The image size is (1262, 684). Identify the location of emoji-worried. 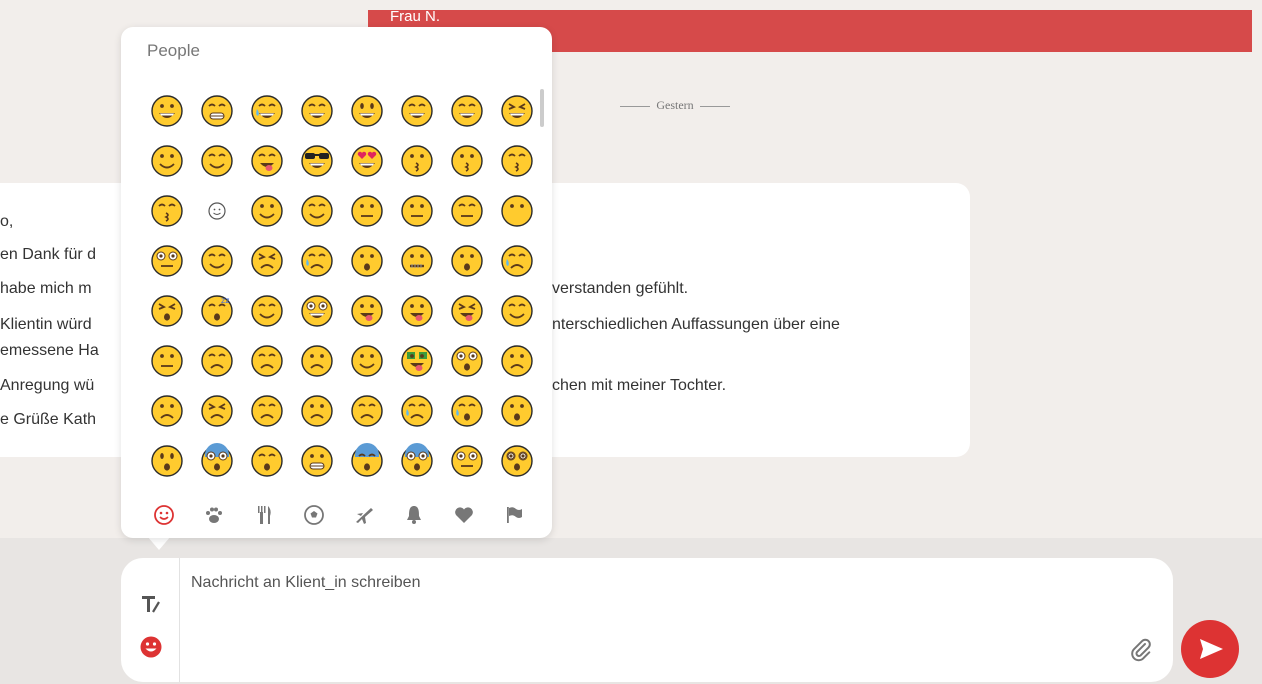
(315, 409).